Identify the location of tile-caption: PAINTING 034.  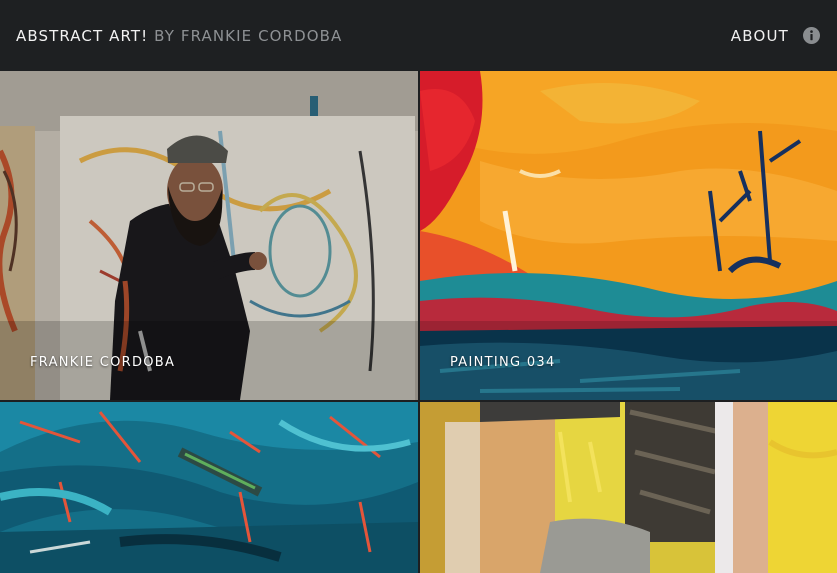
(503, 362).